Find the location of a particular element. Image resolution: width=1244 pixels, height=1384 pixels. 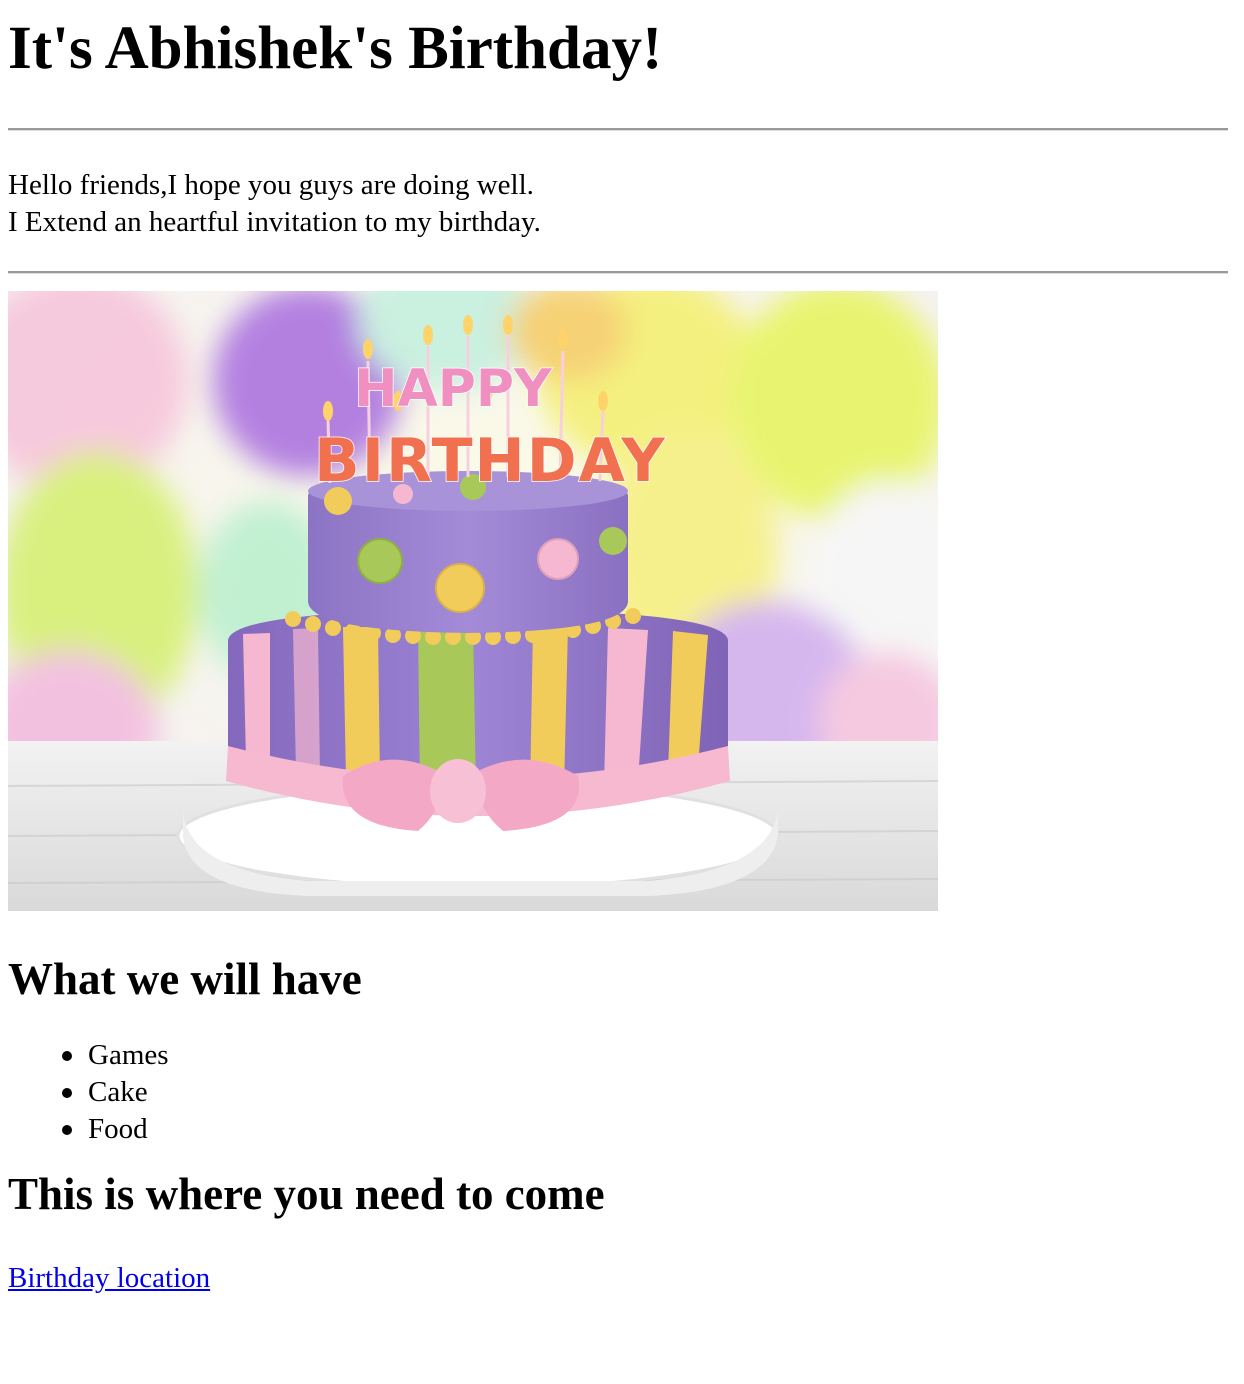

candle-text-birthday: BIRTHDAY is located at coordinates (490, 461).